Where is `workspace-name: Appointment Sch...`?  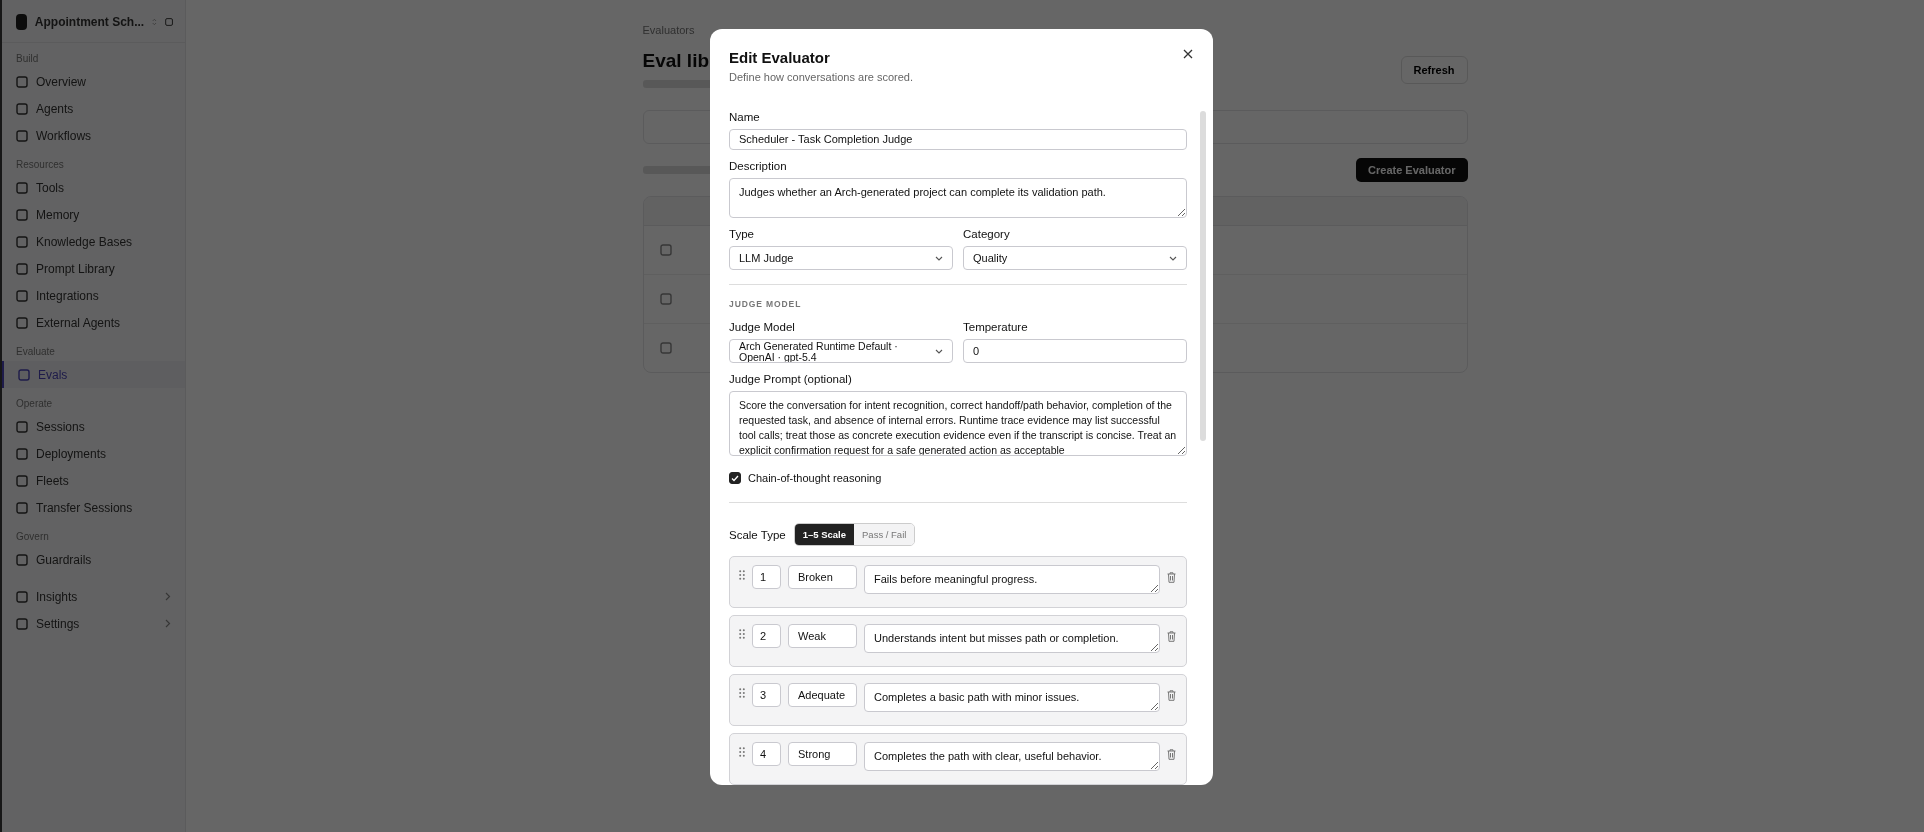
workspace-name: Appointment Sch... is located at coordinates (89, 22).